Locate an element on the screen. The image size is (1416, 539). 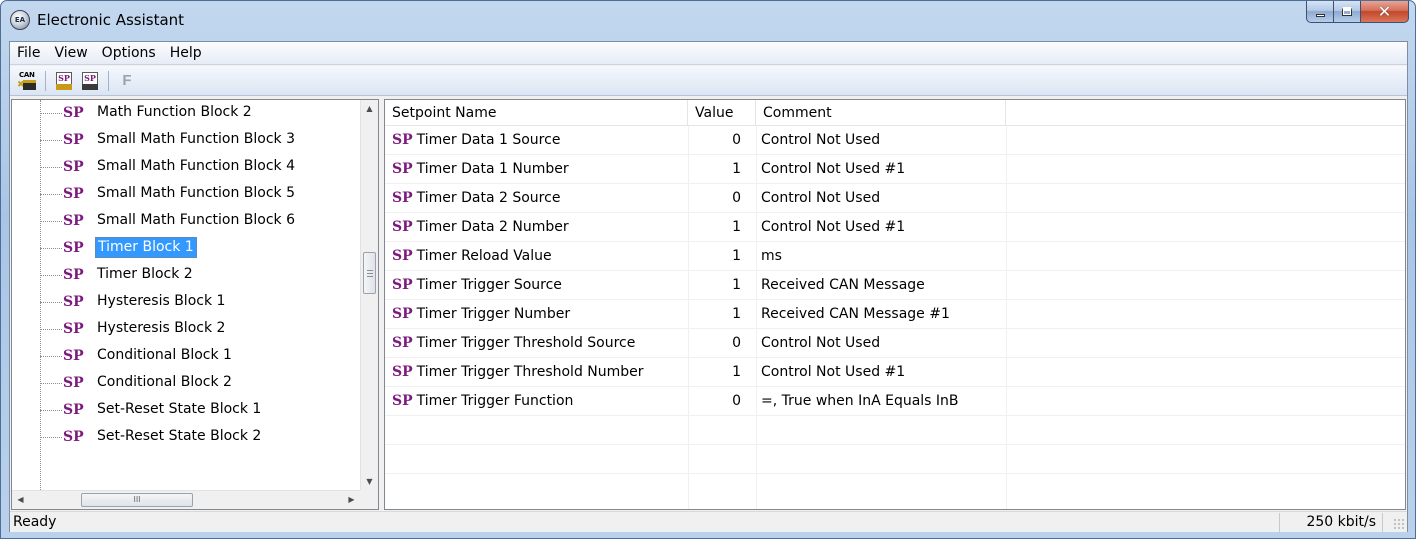
column-header-value: Value is located at coordinates (722, 113).